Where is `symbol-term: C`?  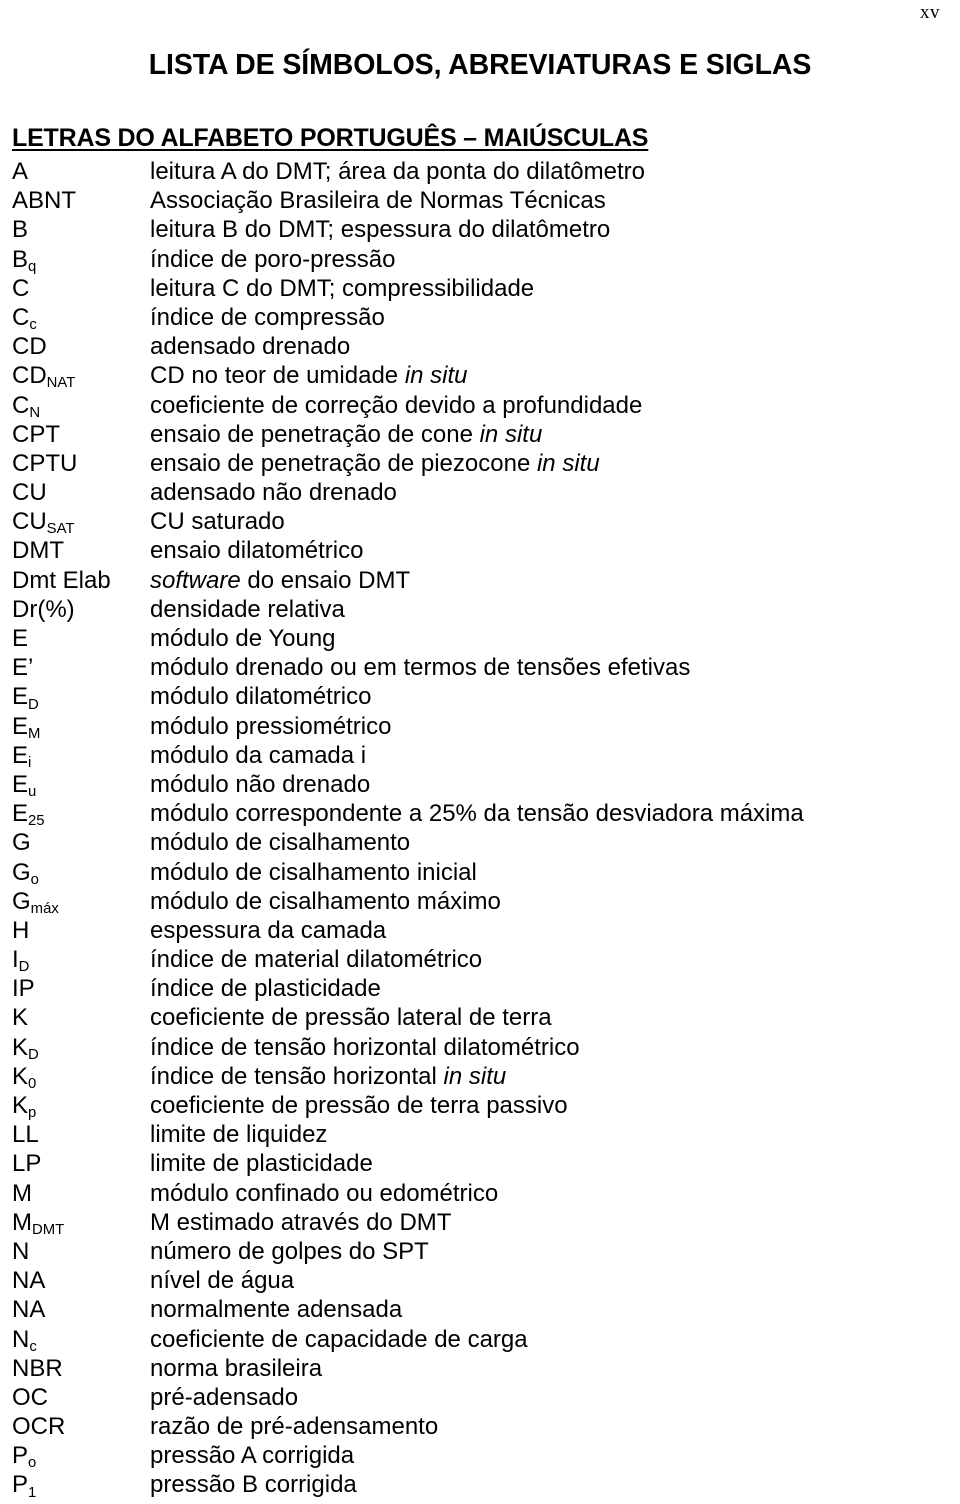 symbol-term: C is located at coordinates (21, 288).